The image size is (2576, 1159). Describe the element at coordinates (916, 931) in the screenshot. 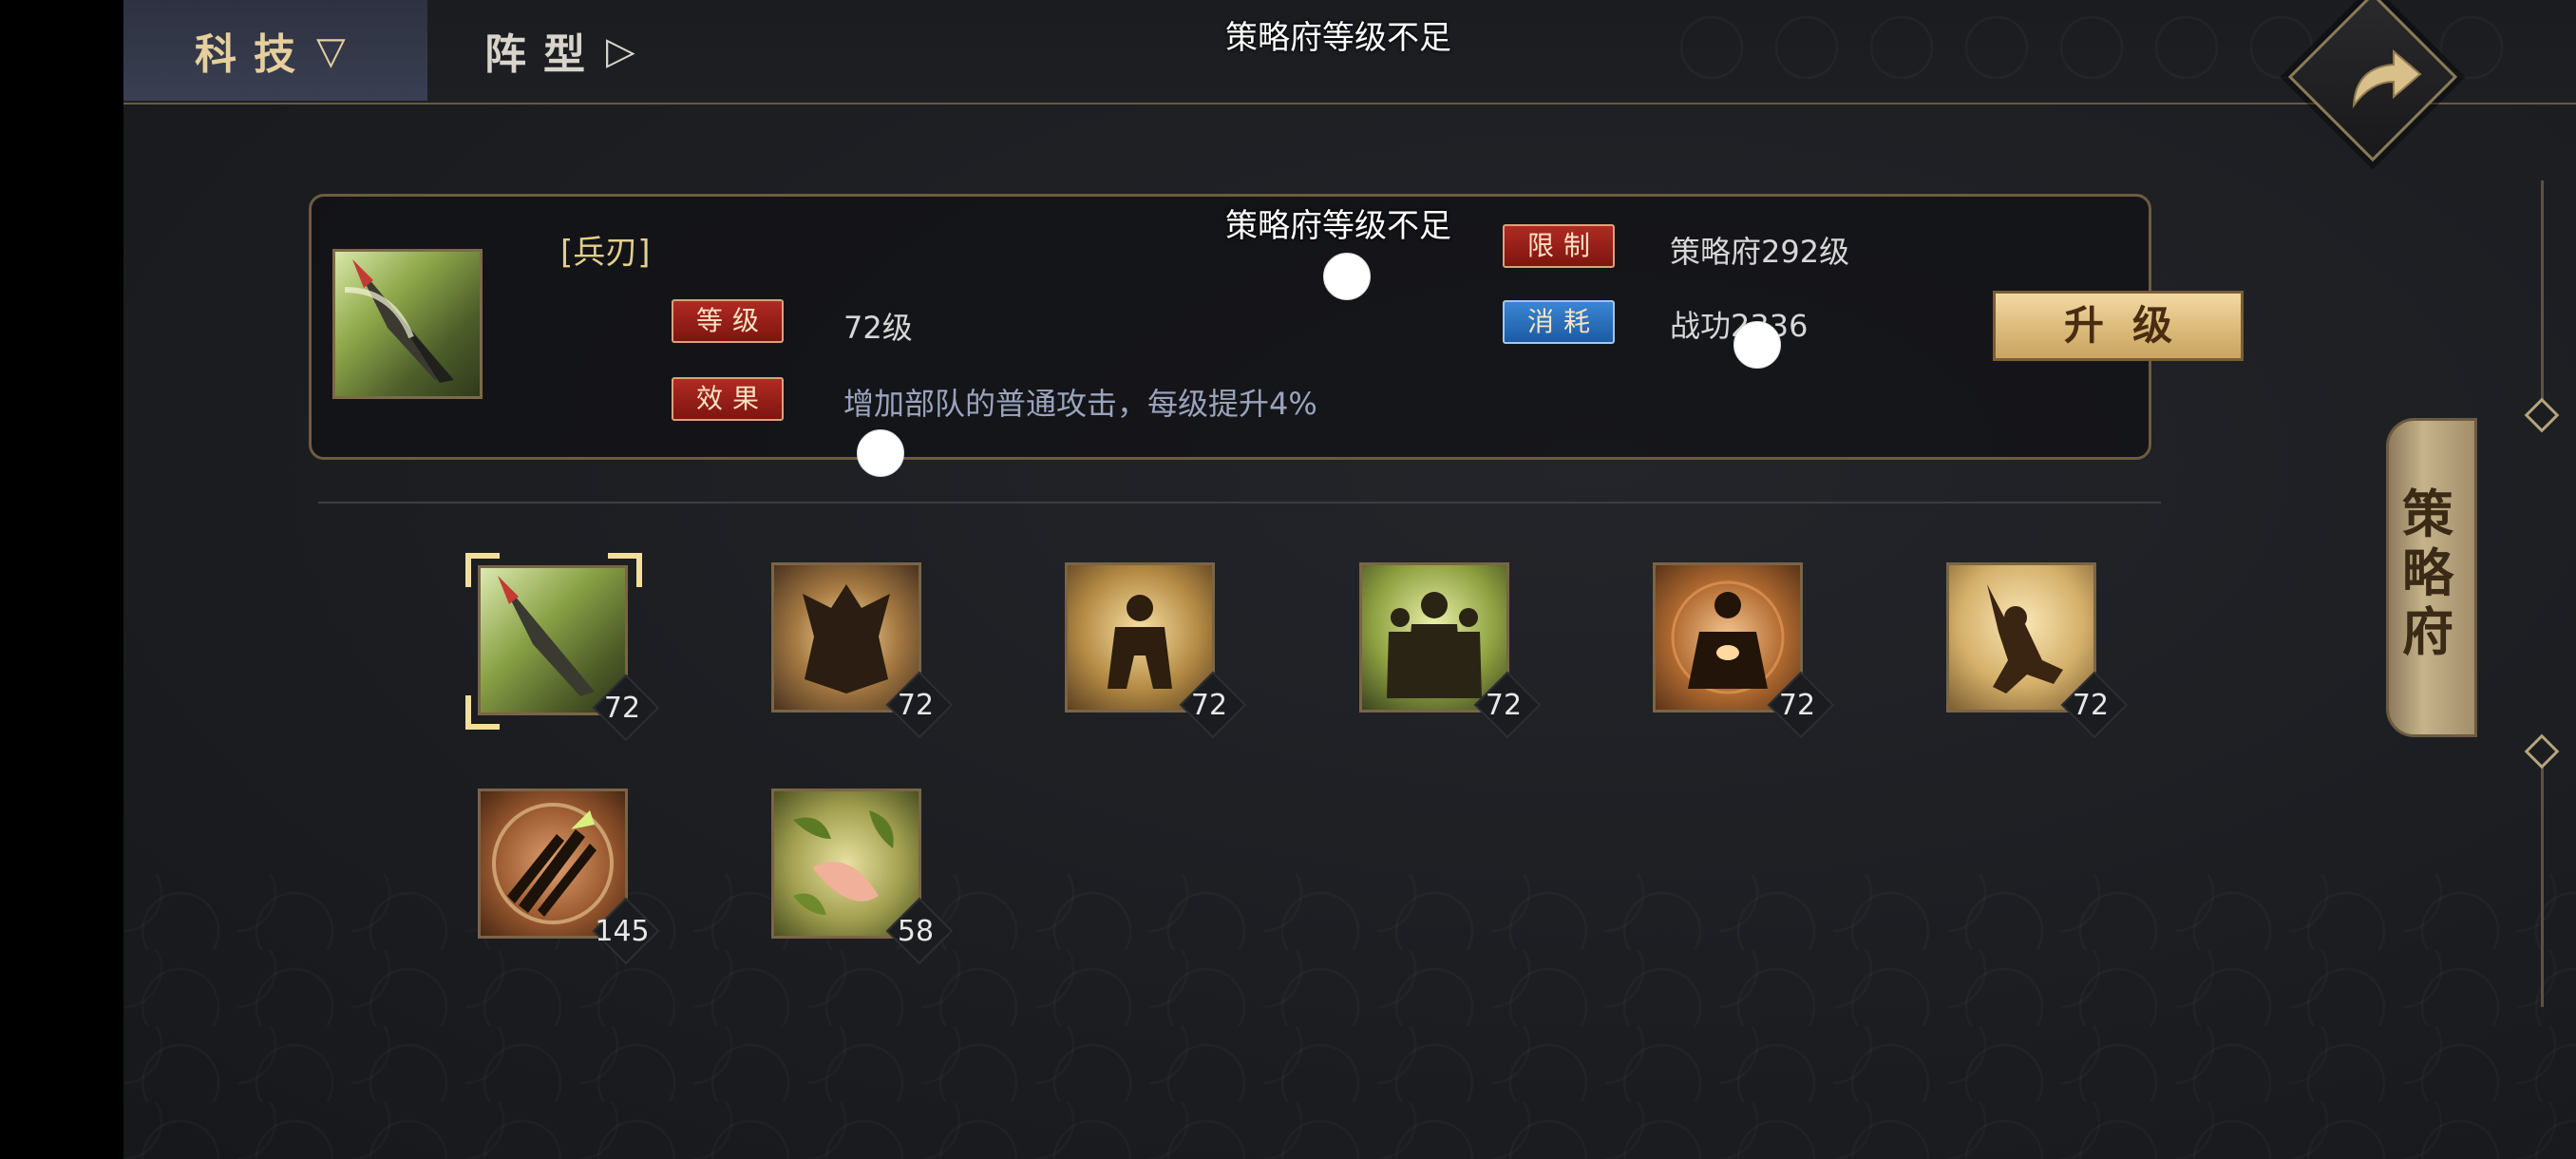

I see `tech-level: 58` at that location.